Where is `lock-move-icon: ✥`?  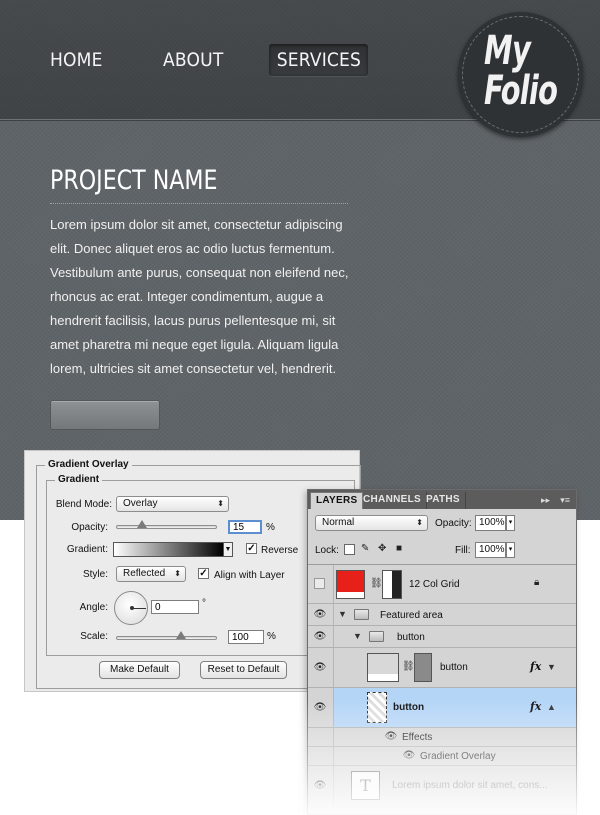 lock-move-icon: ✥ is located at coordinates (382, 548).